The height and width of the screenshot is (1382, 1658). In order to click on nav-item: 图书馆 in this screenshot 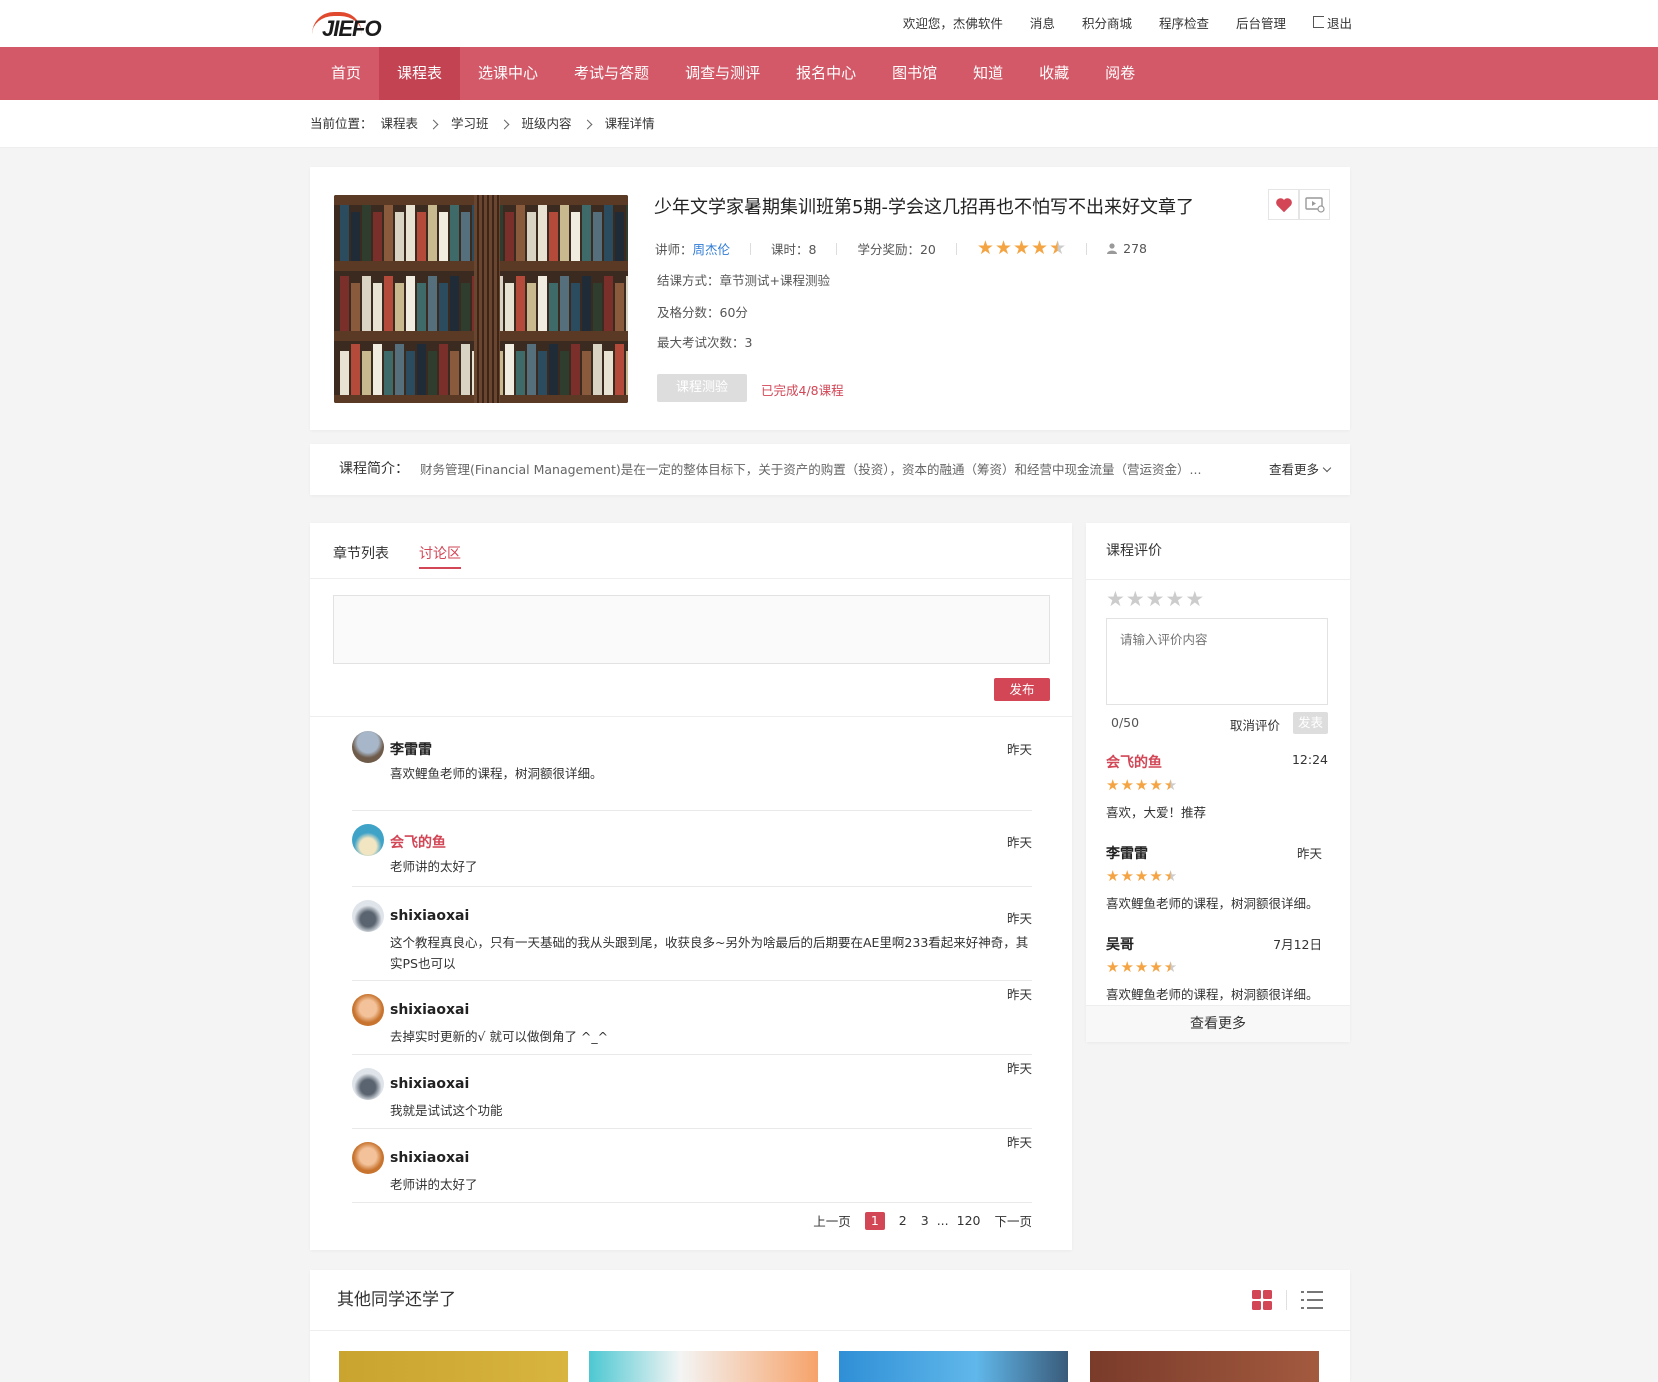, I will do `click(914, 73)`.